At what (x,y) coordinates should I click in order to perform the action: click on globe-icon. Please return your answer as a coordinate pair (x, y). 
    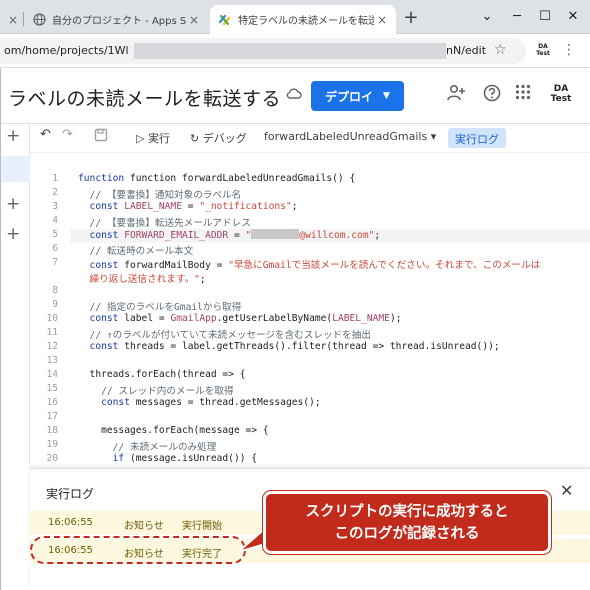
    Looking at the image, I should click on (39, 20).